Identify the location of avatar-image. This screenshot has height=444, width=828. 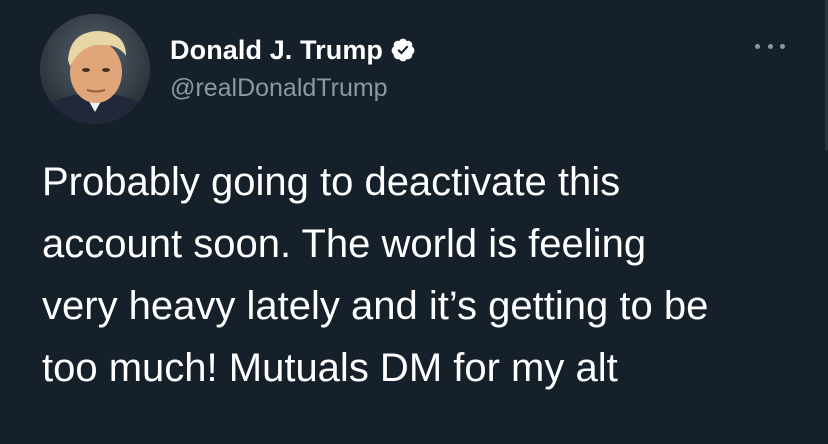
(95, 69).